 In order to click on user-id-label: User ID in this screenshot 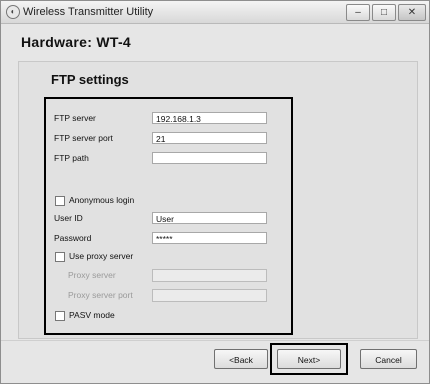, I will do `click(68, 218)`.